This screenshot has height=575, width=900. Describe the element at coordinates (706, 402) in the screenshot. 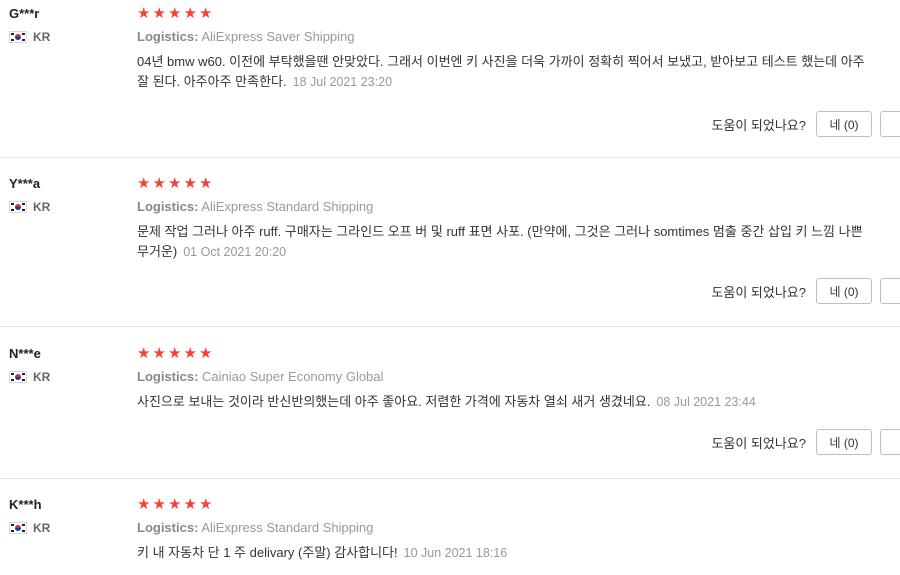

I see `review-date: 08 Jul 2021 23:44` at that location.